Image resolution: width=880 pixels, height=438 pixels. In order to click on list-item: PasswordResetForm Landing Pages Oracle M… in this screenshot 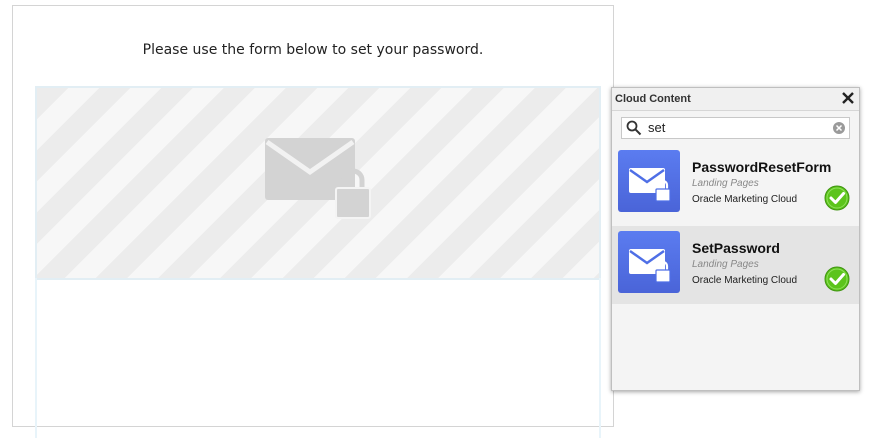, I will do `click(735, 184)`.